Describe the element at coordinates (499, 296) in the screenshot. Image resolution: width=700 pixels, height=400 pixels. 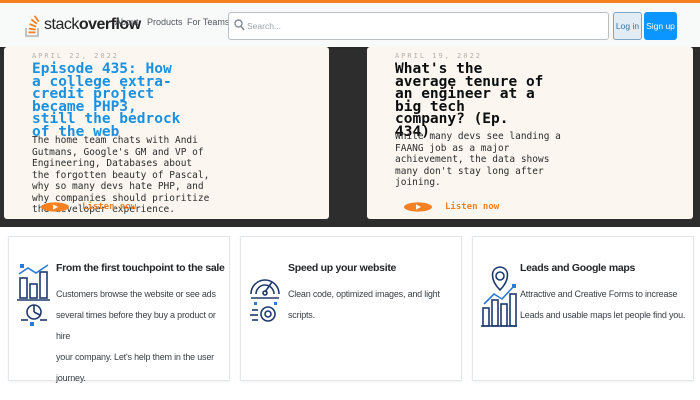
I see `map-pin-chart-icon` at that location.